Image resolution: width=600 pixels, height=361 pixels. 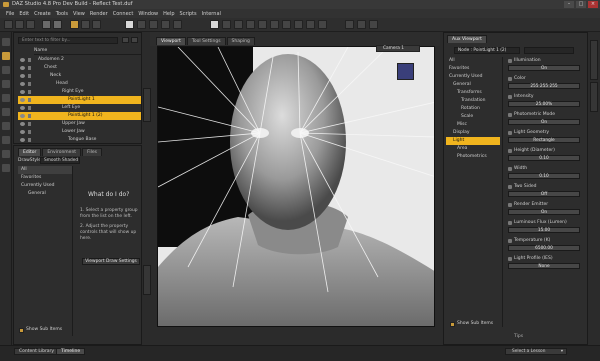 What do you see at coordinates (79, 92) in the screenshot?
I see `scene-node-row: Right Eye` at bounding box center [79, 92].